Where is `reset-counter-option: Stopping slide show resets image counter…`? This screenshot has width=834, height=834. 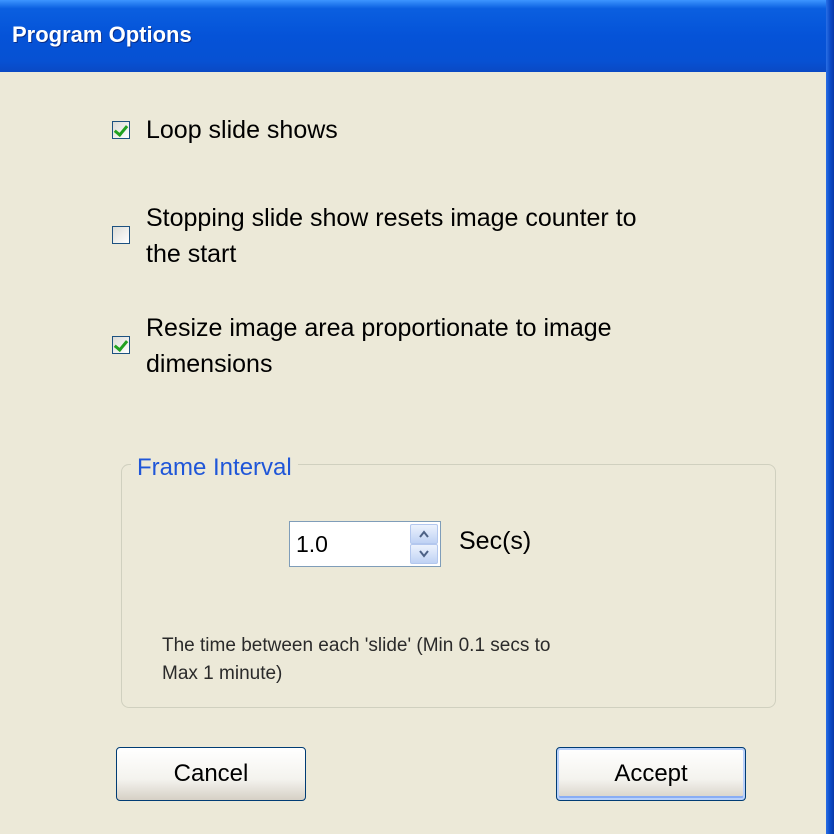 reset-counter-option: Stopping slide show resets image counter… is located at coordinates (374, 236).